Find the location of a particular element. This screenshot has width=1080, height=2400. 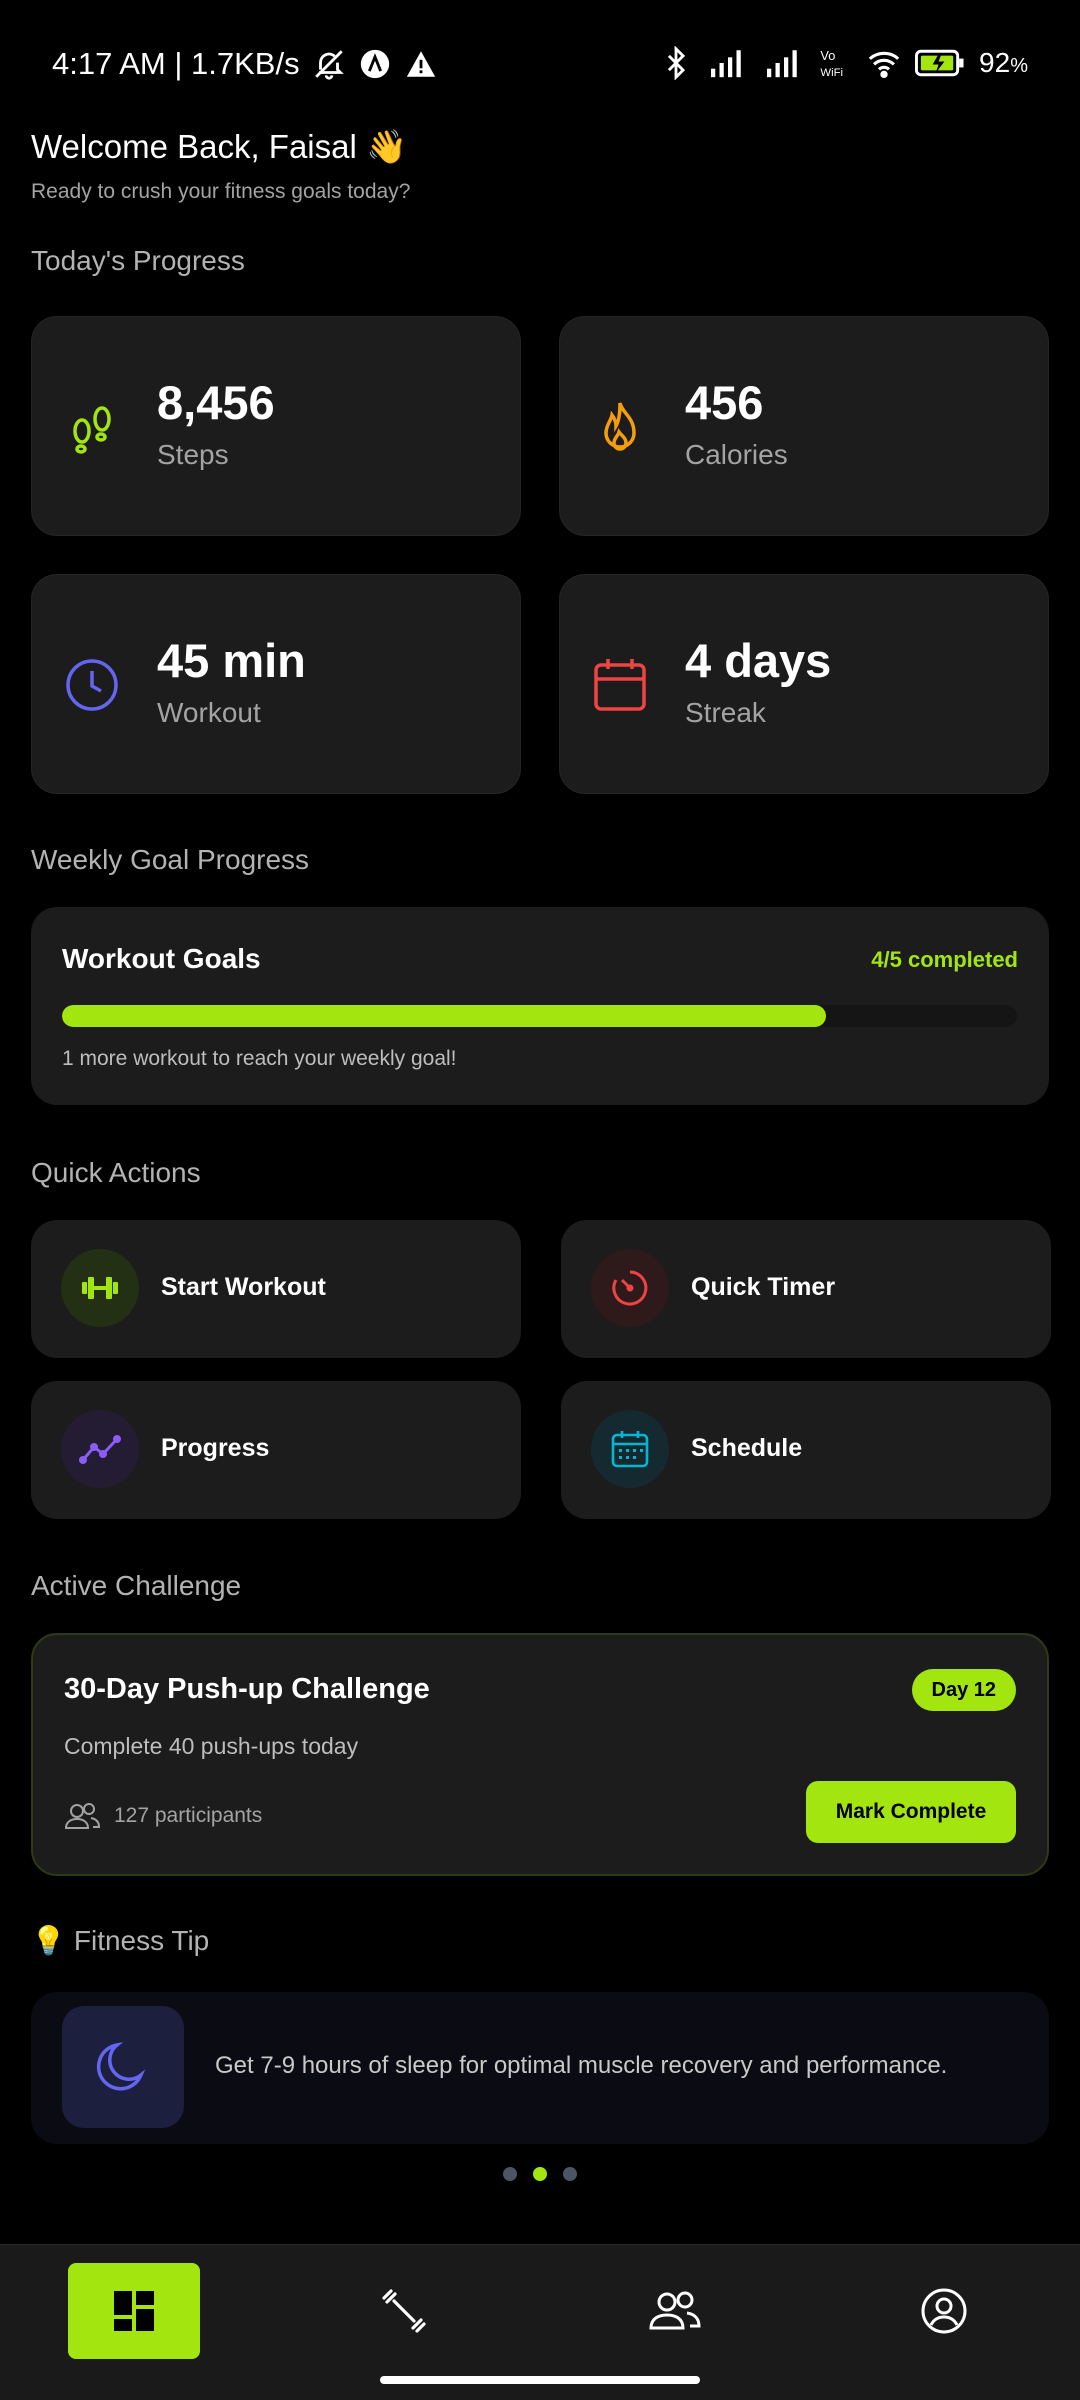

goal-status: 4/5 completed is located at coordinates (944, 959).